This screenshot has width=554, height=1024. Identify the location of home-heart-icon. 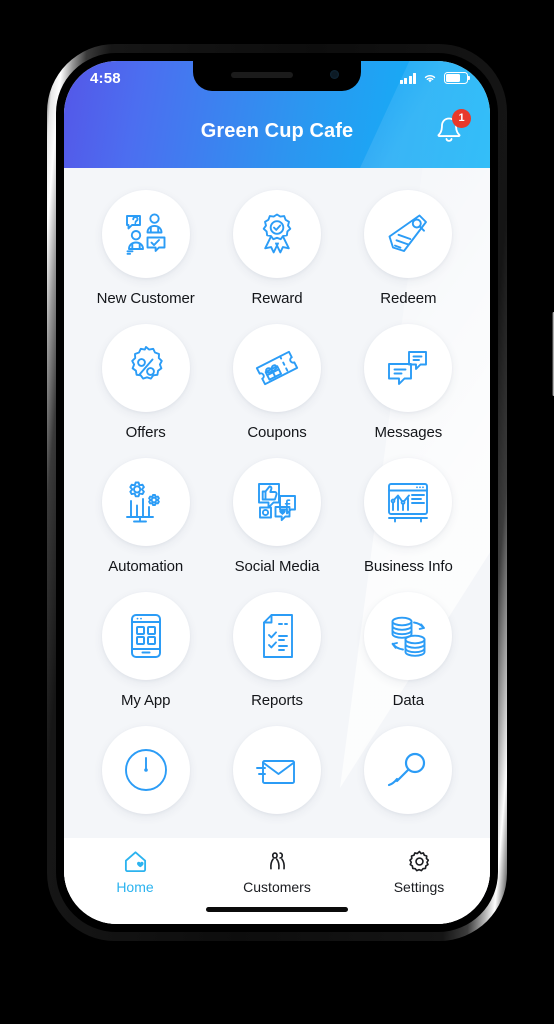
(135, 862).